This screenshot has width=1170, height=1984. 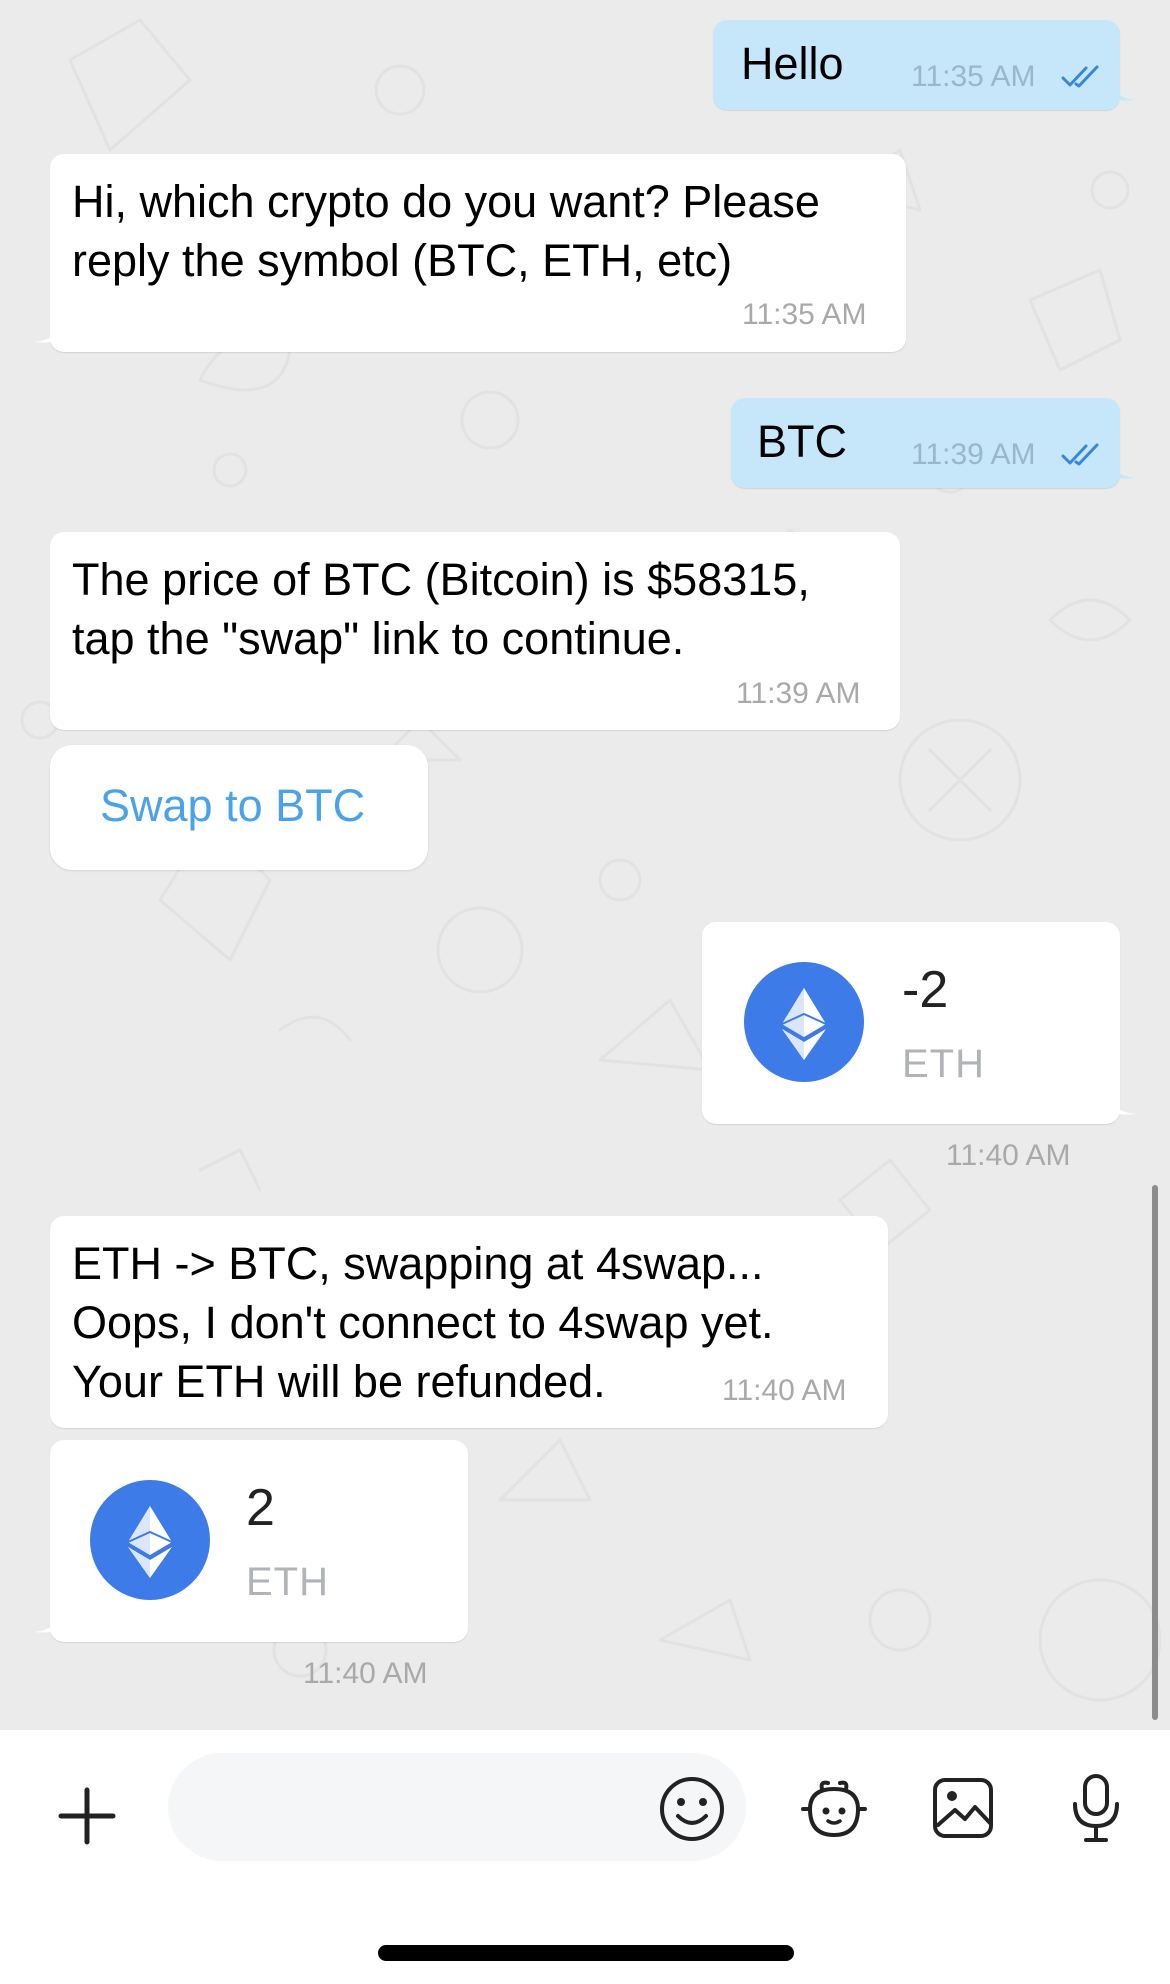 I want to click on swap-button-label: Swap to BTC, so click(x=233, y=805).